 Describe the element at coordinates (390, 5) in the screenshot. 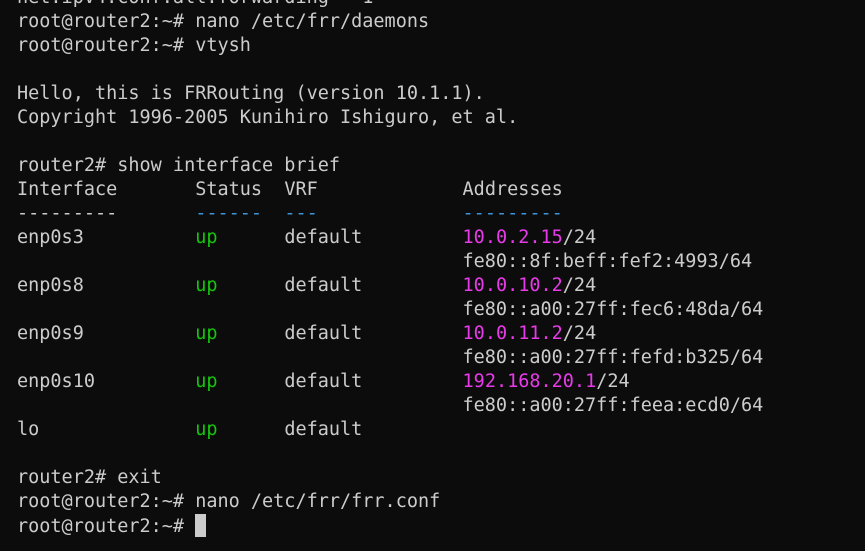

I see `terminal-line: net.ipv4.conf.all.forwarding = 1` at that location.